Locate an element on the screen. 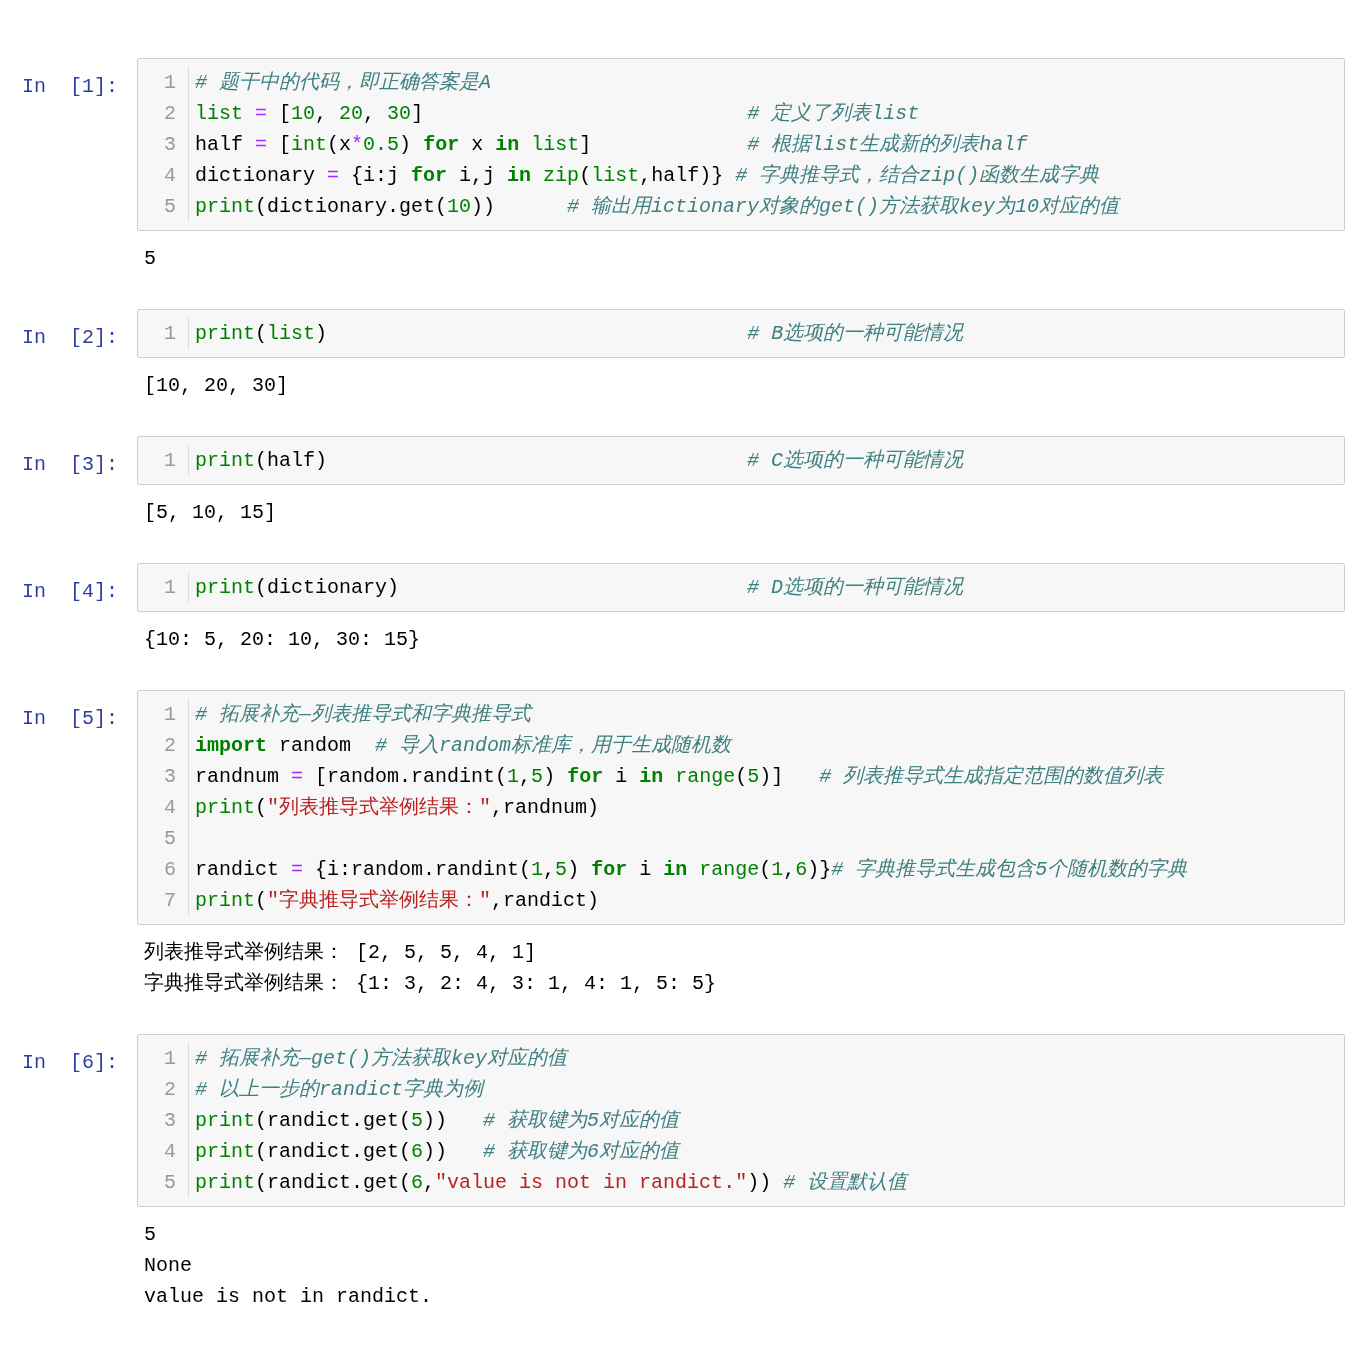 This screenshot has height=1366, width=1366. code-line: randict = {i:random.randint(1,5) for i in range(1,6)}# 字典推导式生成包含5个随机数的字典 is located at coordinates (692, 870).